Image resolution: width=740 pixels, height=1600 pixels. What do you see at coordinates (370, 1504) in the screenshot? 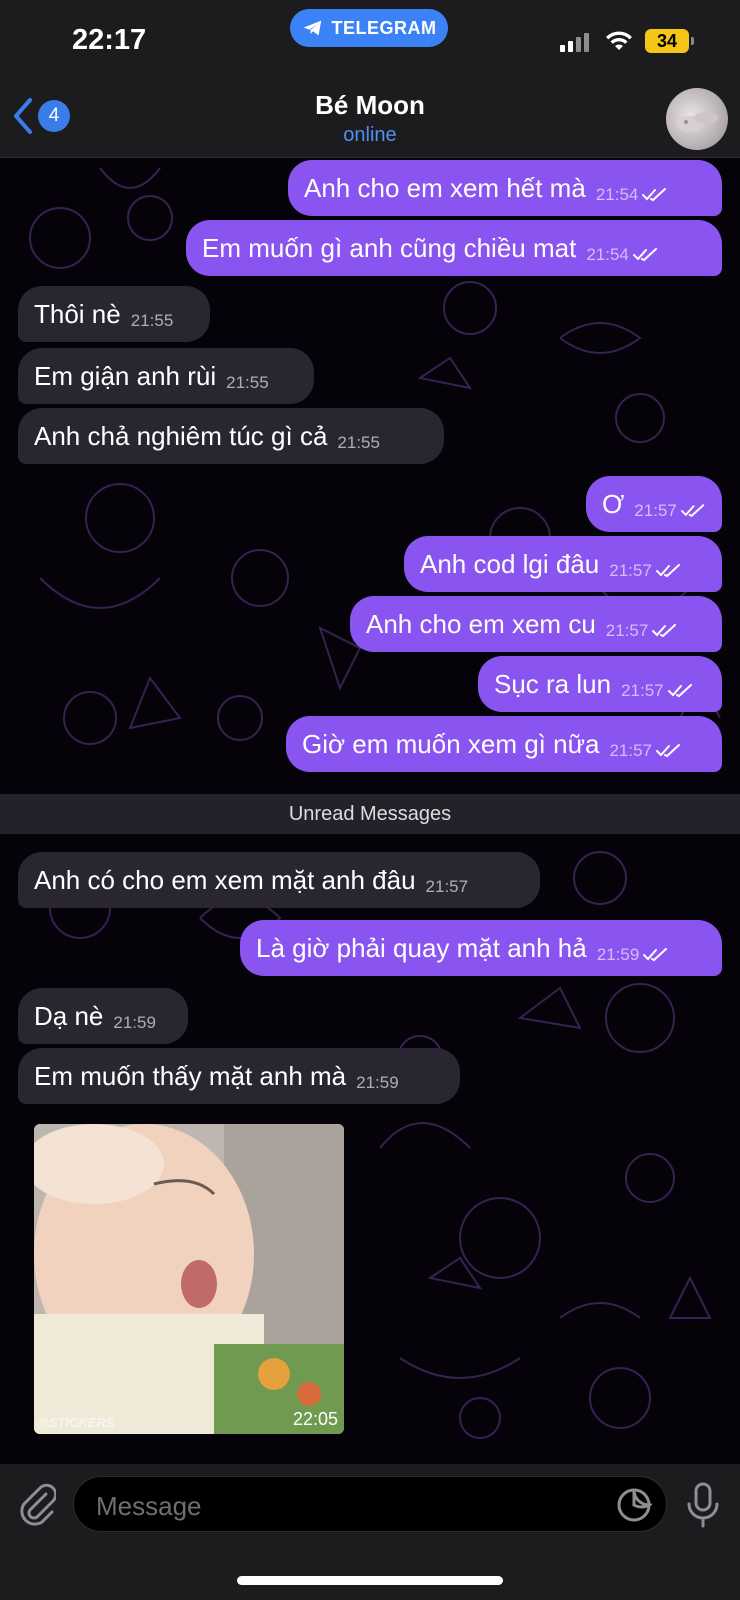
I see `message-input: Message` at bounding box center [370, 1504].